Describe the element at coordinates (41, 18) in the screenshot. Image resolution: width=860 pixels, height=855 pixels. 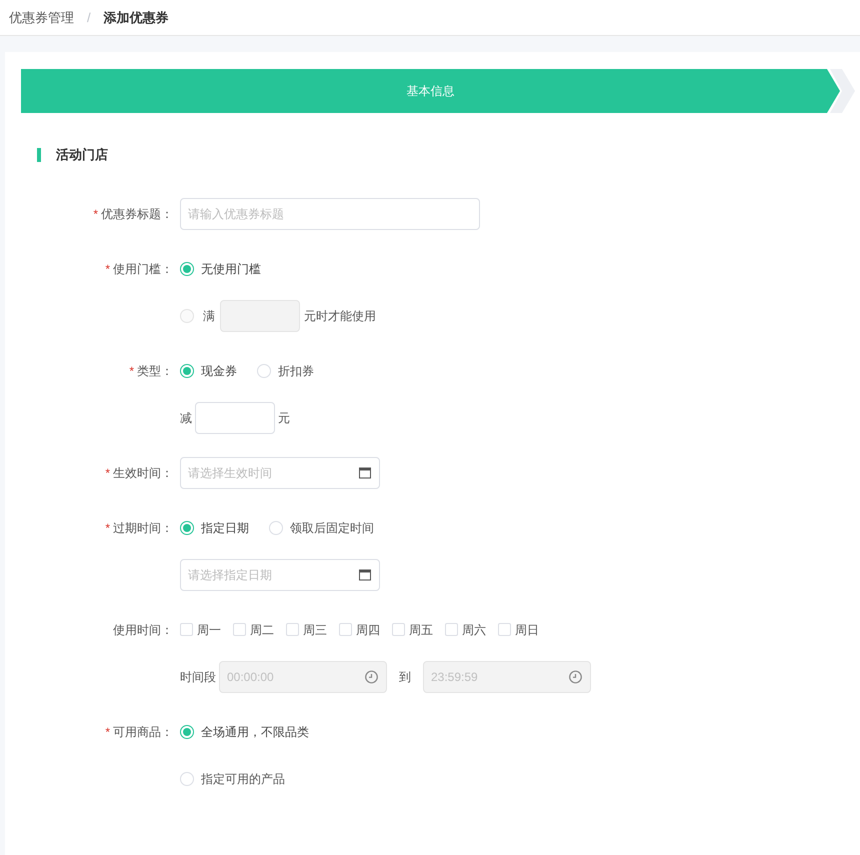
I see `breadcrumb-item: 优惠券管理` at that location.